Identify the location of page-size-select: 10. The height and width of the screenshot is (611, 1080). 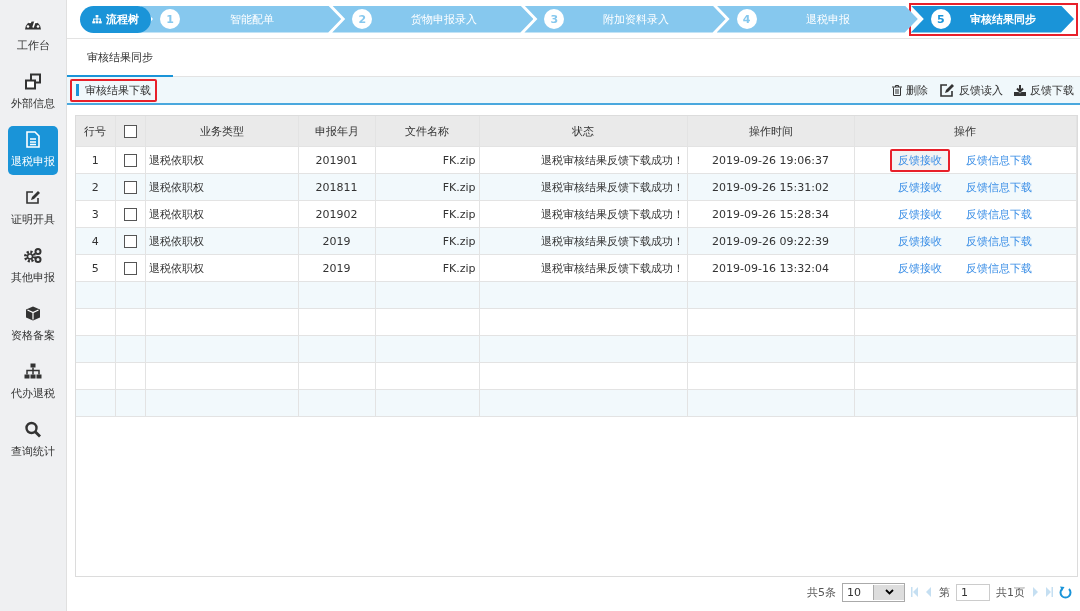
(873, 592).